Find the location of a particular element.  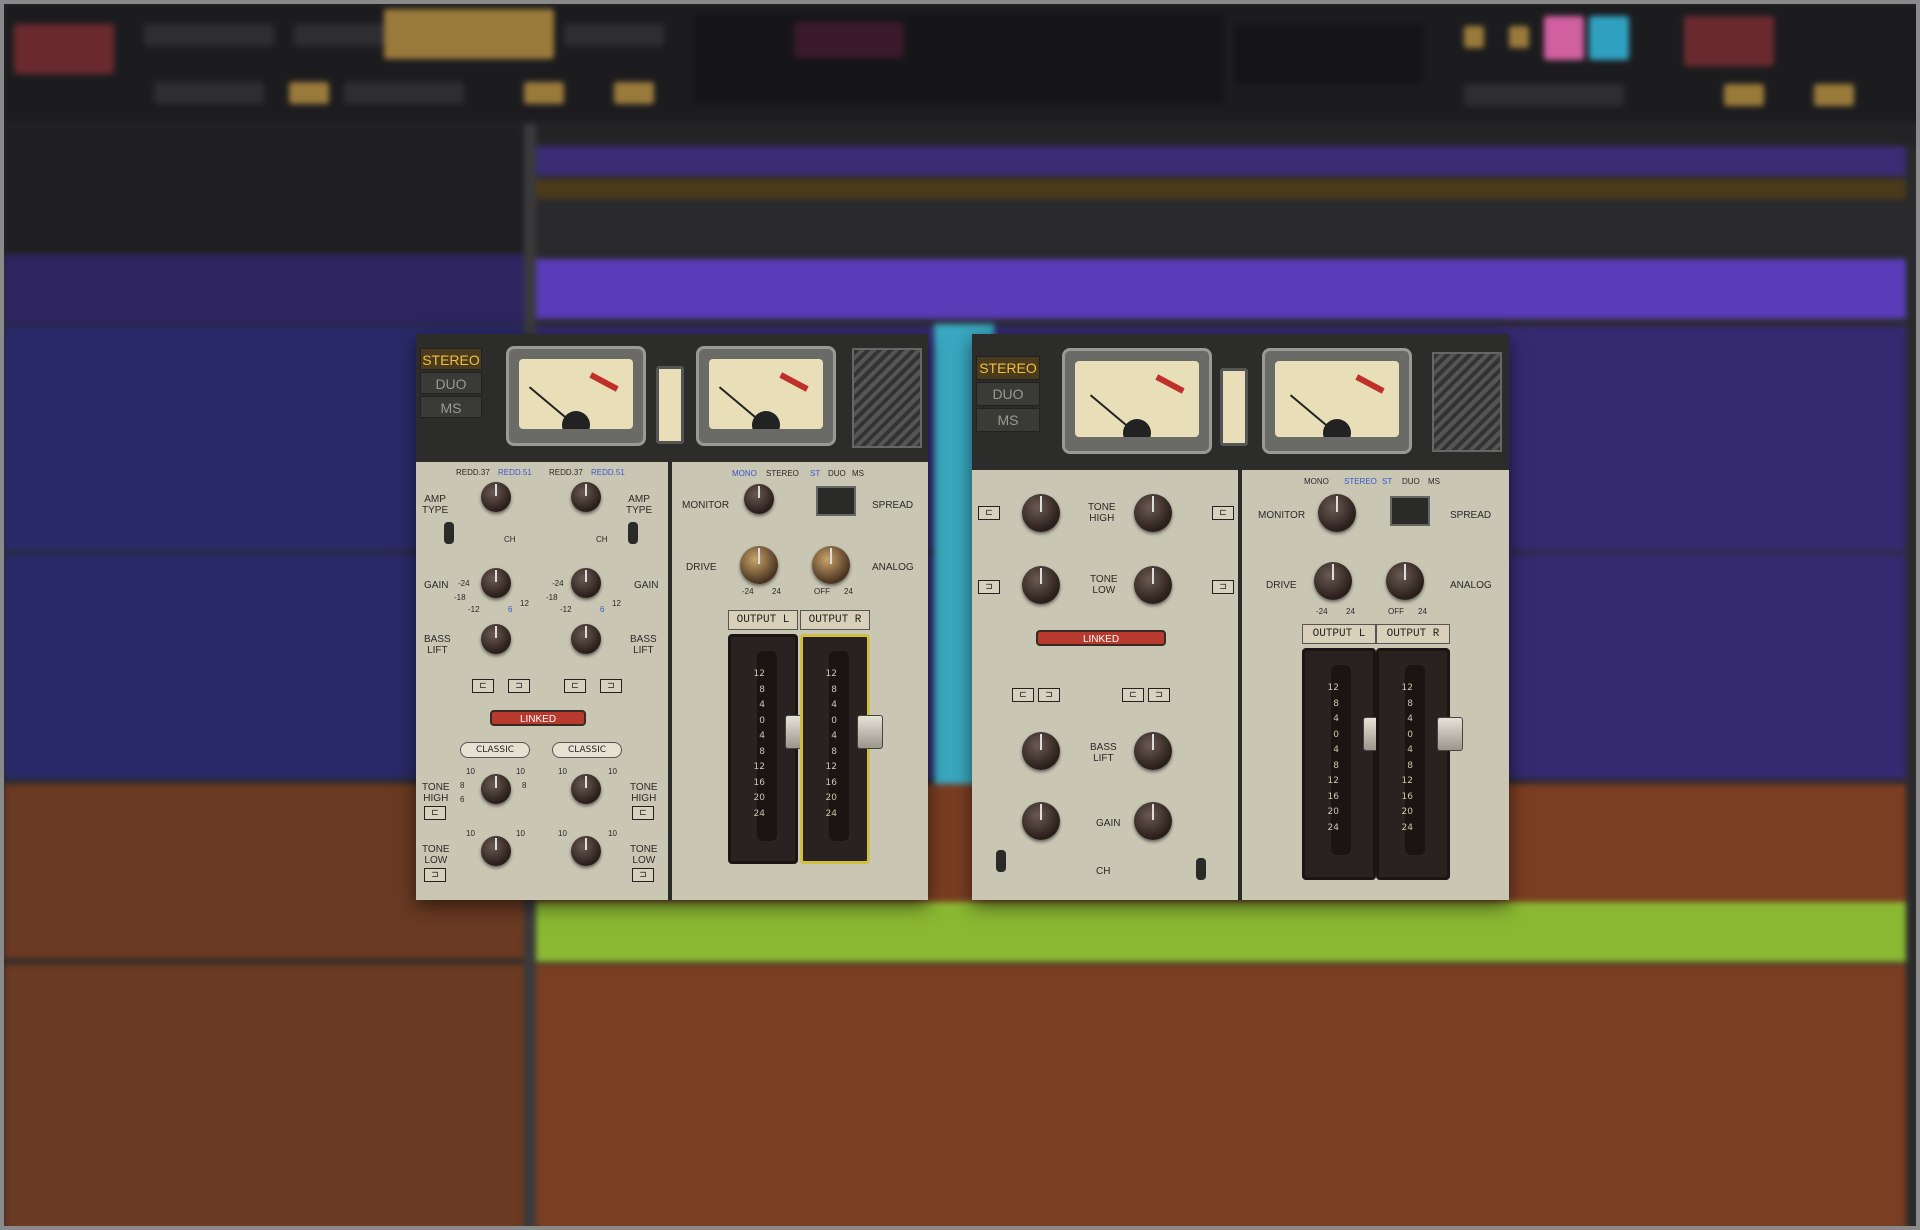

transport-controls is located at coordinates (209, 93).